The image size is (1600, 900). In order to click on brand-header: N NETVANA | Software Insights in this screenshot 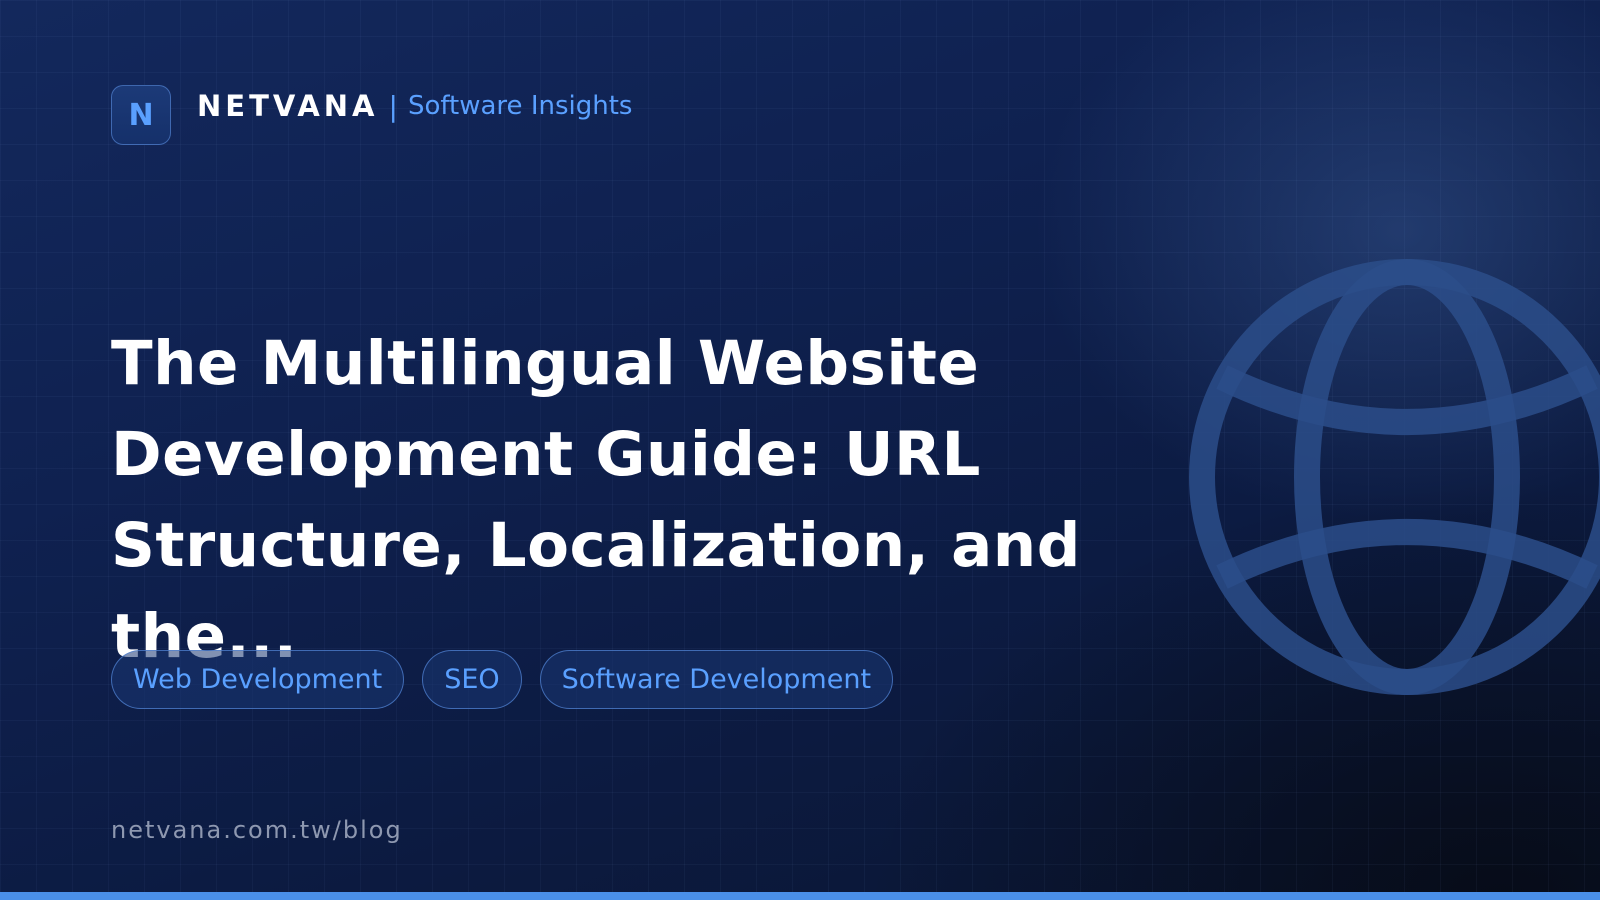, I will do `click(371, 115)`.